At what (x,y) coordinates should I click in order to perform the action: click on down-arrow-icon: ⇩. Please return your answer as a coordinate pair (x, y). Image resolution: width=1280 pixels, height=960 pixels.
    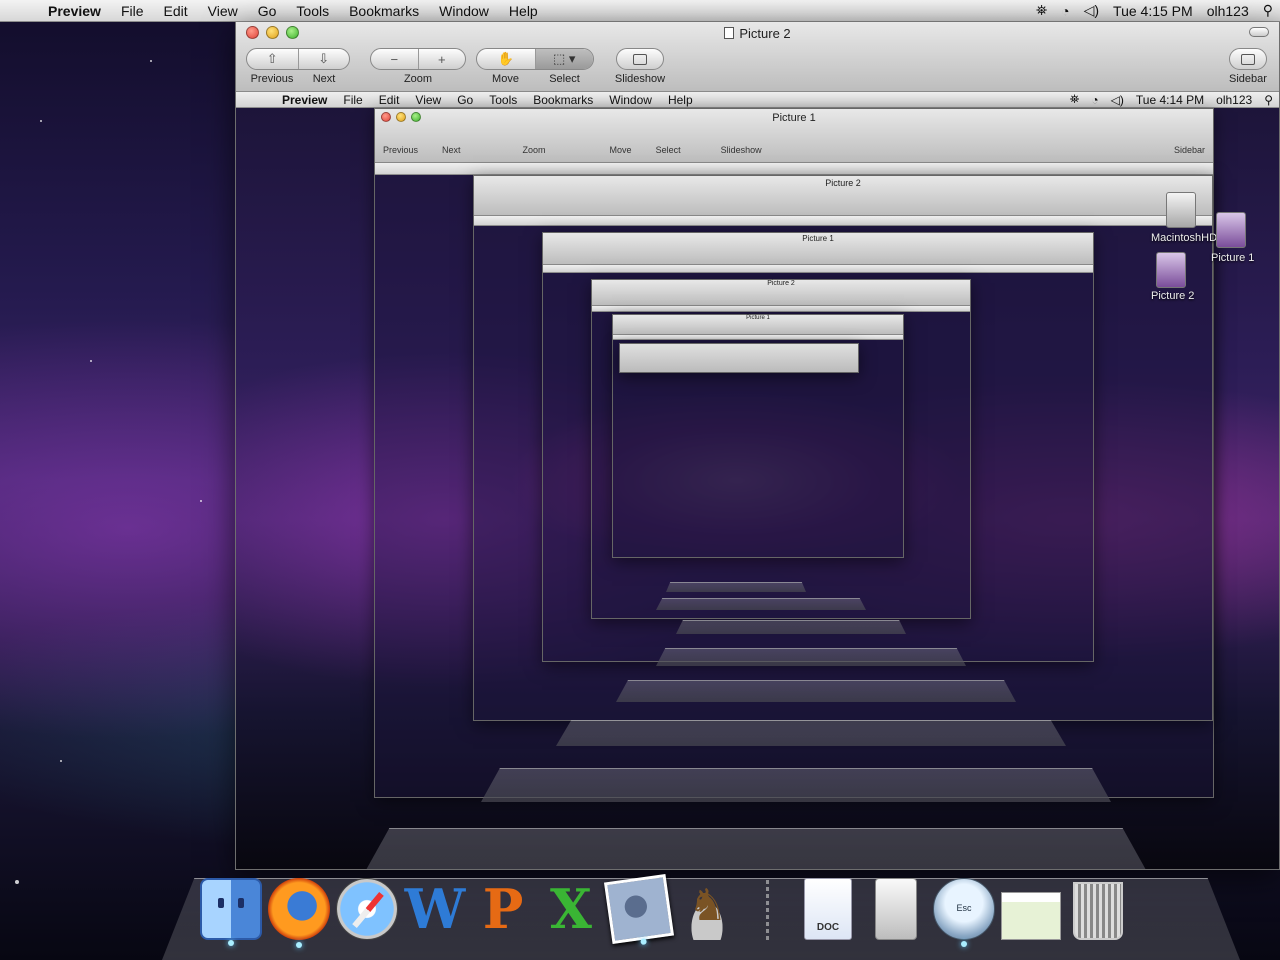
    Looking at the image, I should click on (324, 58).